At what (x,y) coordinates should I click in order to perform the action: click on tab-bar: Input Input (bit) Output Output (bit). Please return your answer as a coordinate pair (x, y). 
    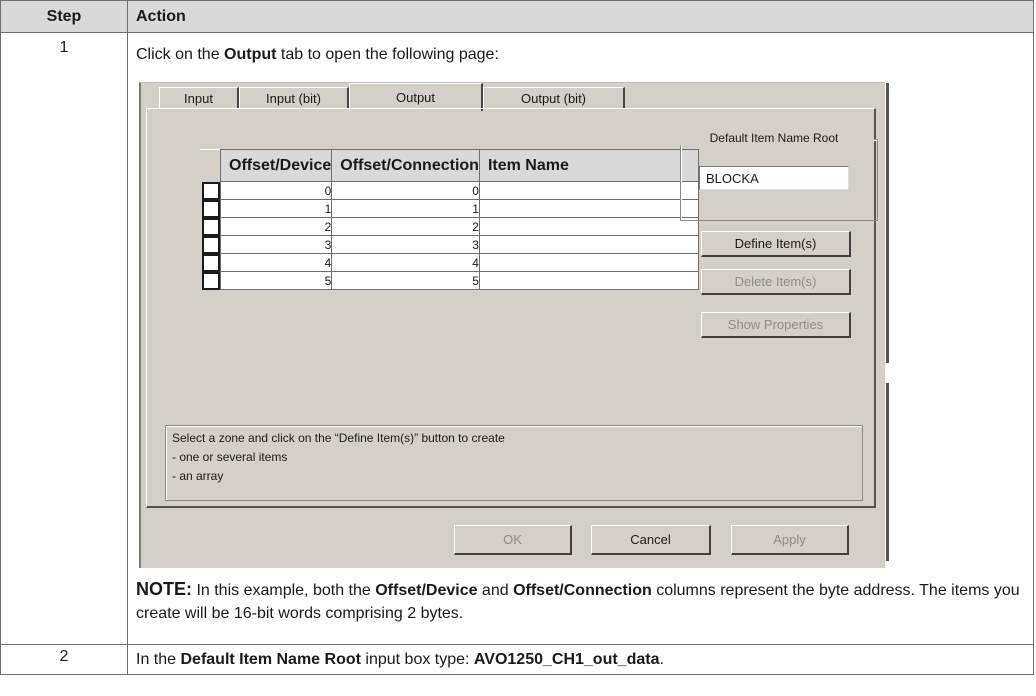
    Looking at the image, I should click on (513, 97).